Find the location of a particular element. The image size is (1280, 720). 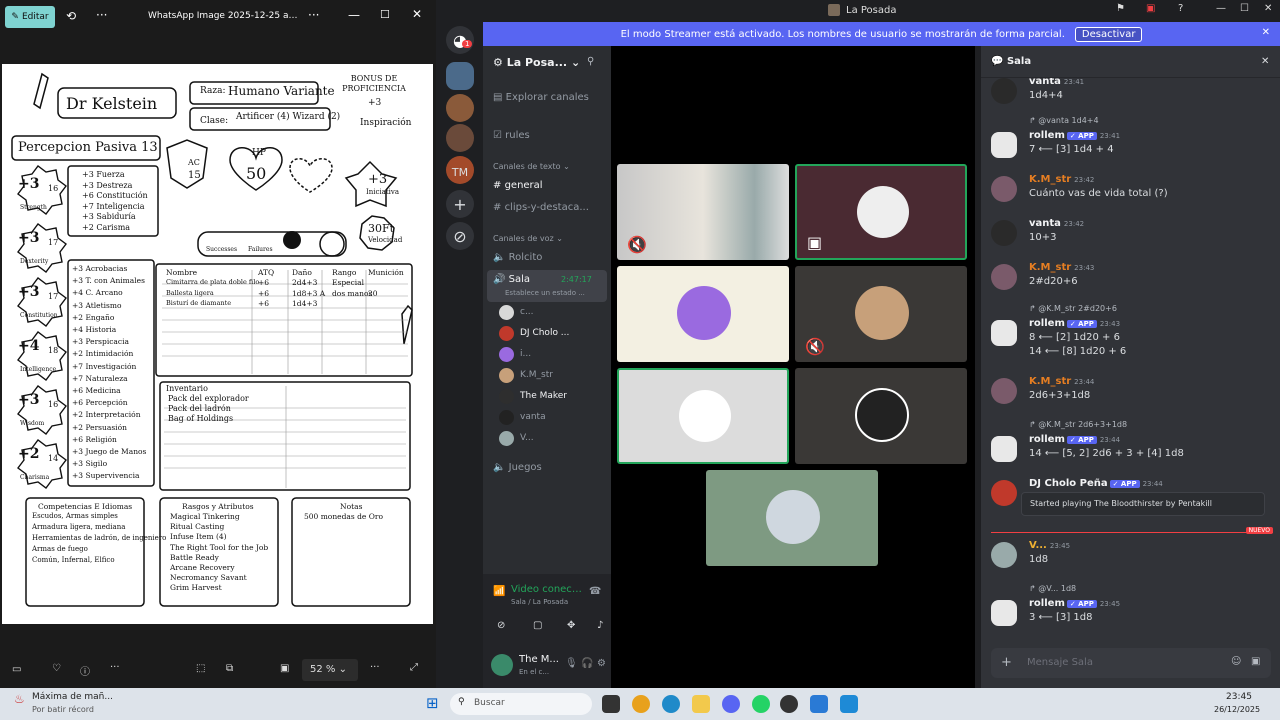

reply-reference: ↱ @vanta 1d4+4 is located at coordinates (1064, 120).